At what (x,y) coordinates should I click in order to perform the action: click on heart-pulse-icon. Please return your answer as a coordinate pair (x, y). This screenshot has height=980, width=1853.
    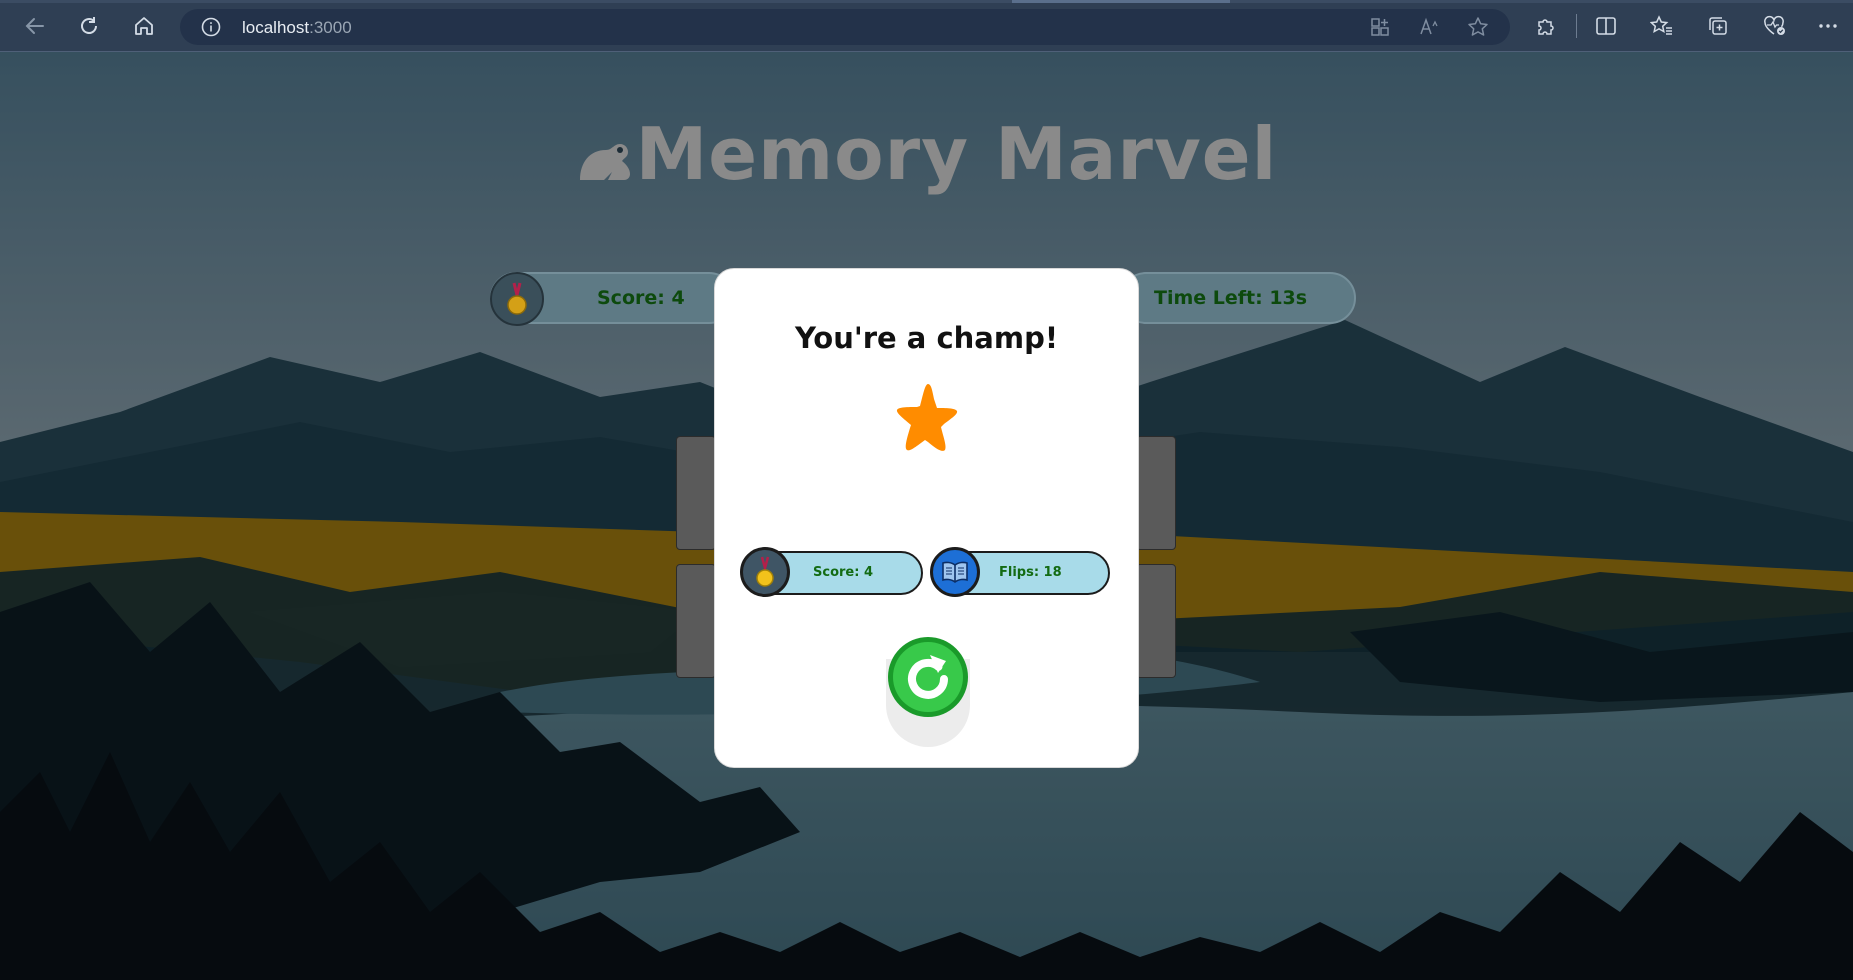
    Looking at the image, I should click on (1774, 25).